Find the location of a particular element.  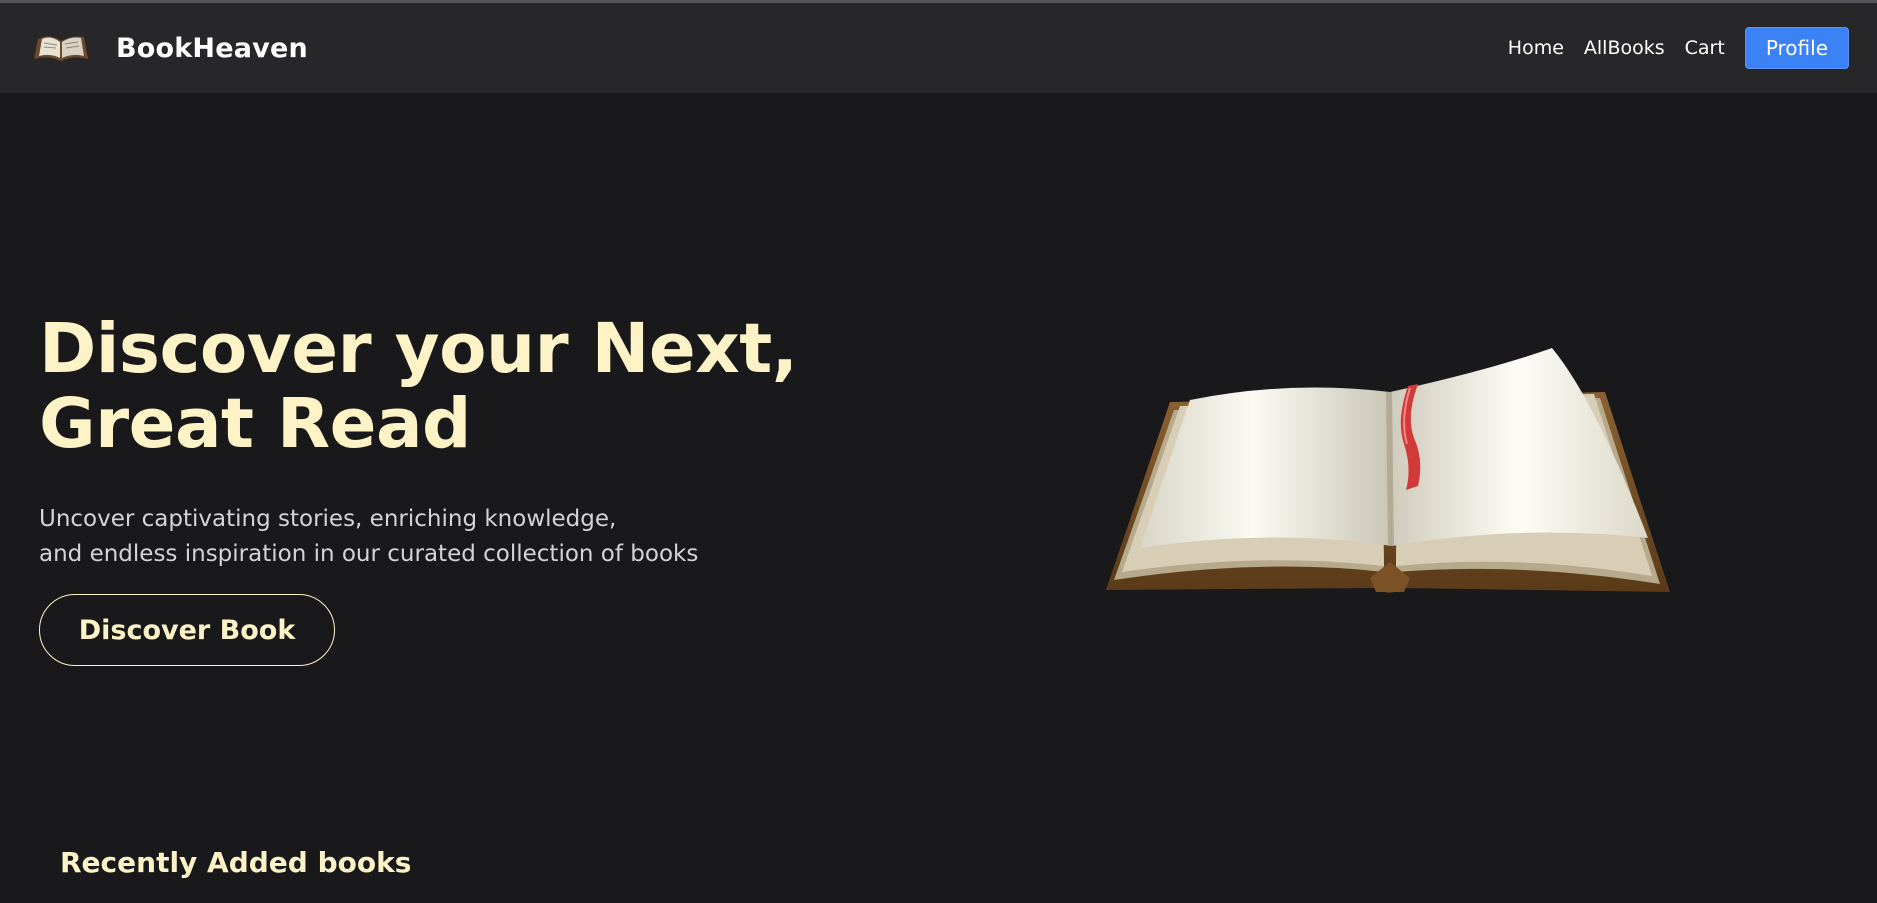

nav-link-home: Home is located at coordinates (1536, 48).